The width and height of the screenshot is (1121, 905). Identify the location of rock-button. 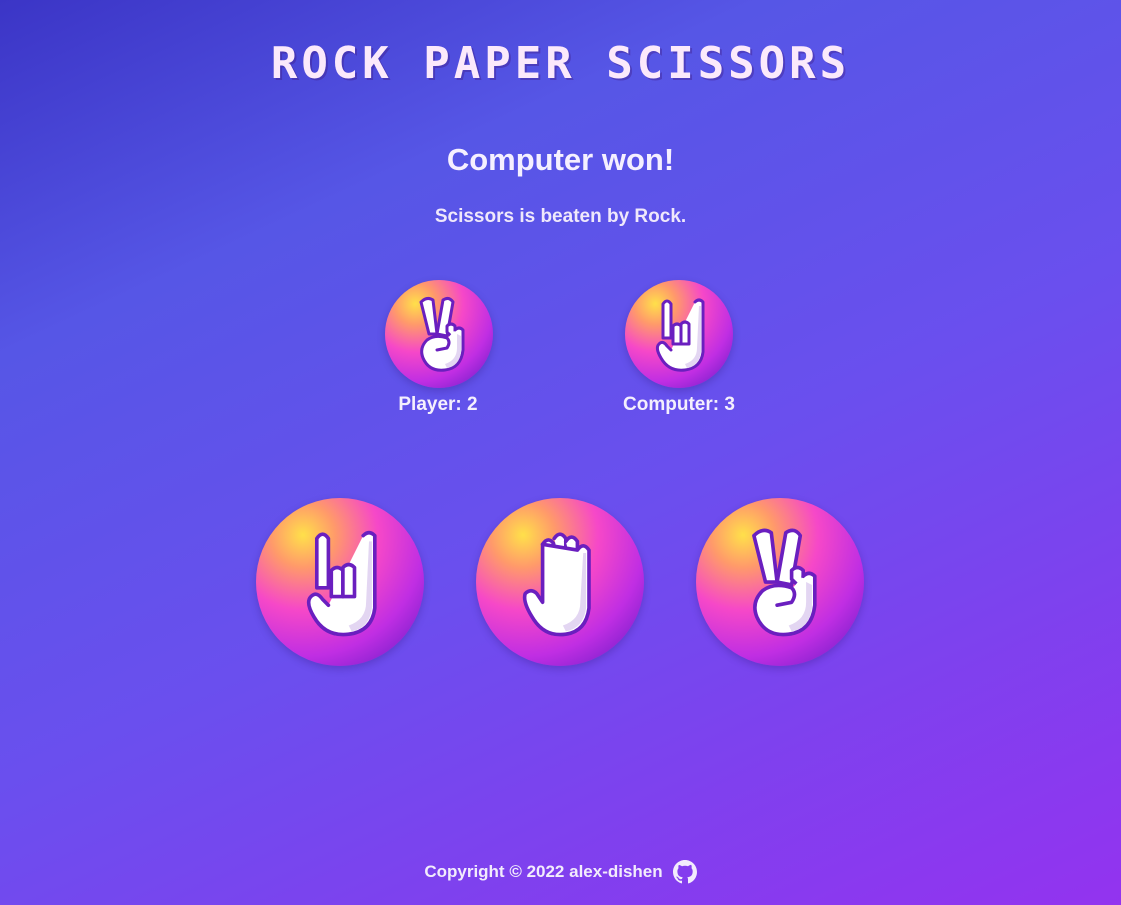
(340, 582).